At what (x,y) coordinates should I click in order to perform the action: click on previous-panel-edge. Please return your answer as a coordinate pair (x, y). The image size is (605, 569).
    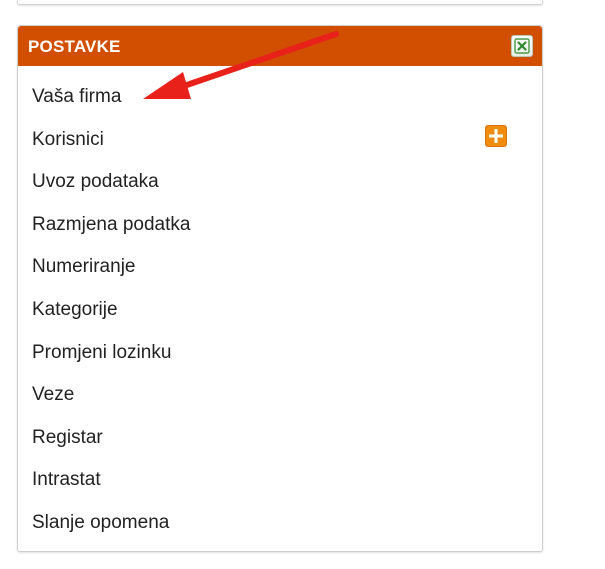
    Looking at the image, I should click on (280, 2).